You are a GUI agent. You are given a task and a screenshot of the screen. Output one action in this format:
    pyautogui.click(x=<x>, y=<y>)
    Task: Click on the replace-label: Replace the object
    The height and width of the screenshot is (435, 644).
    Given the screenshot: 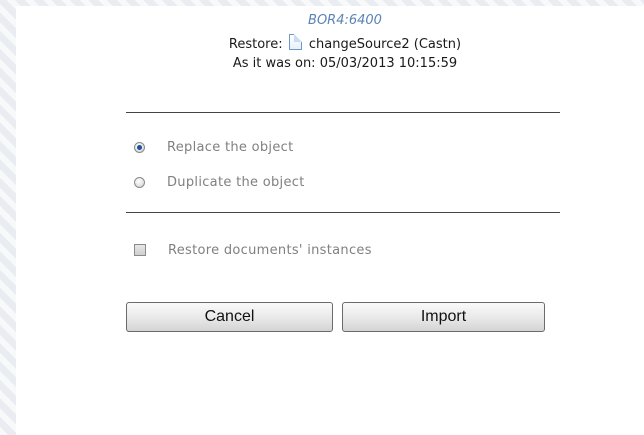 What is the action you would take?
    pyautogui.click(x=230, y=147)
    